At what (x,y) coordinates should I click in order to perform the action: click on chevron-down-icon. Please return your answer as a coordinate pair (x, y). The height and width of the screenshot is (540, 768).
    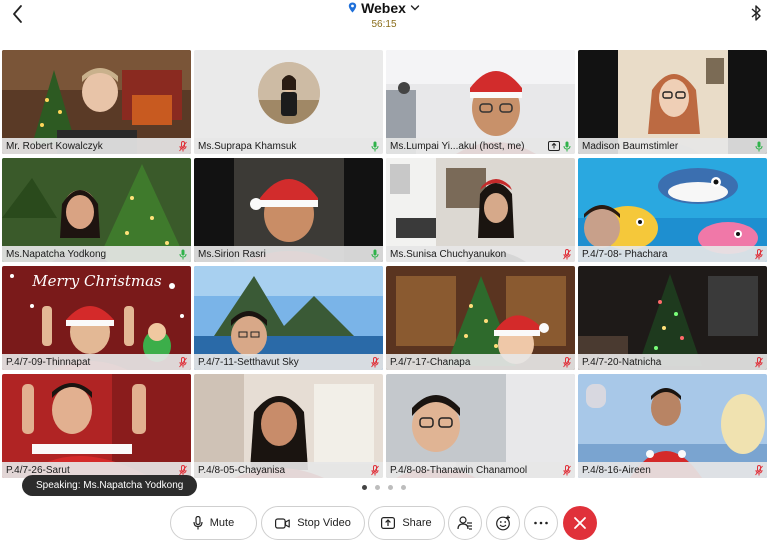
    Looking at the image, I should click on (415, 7).